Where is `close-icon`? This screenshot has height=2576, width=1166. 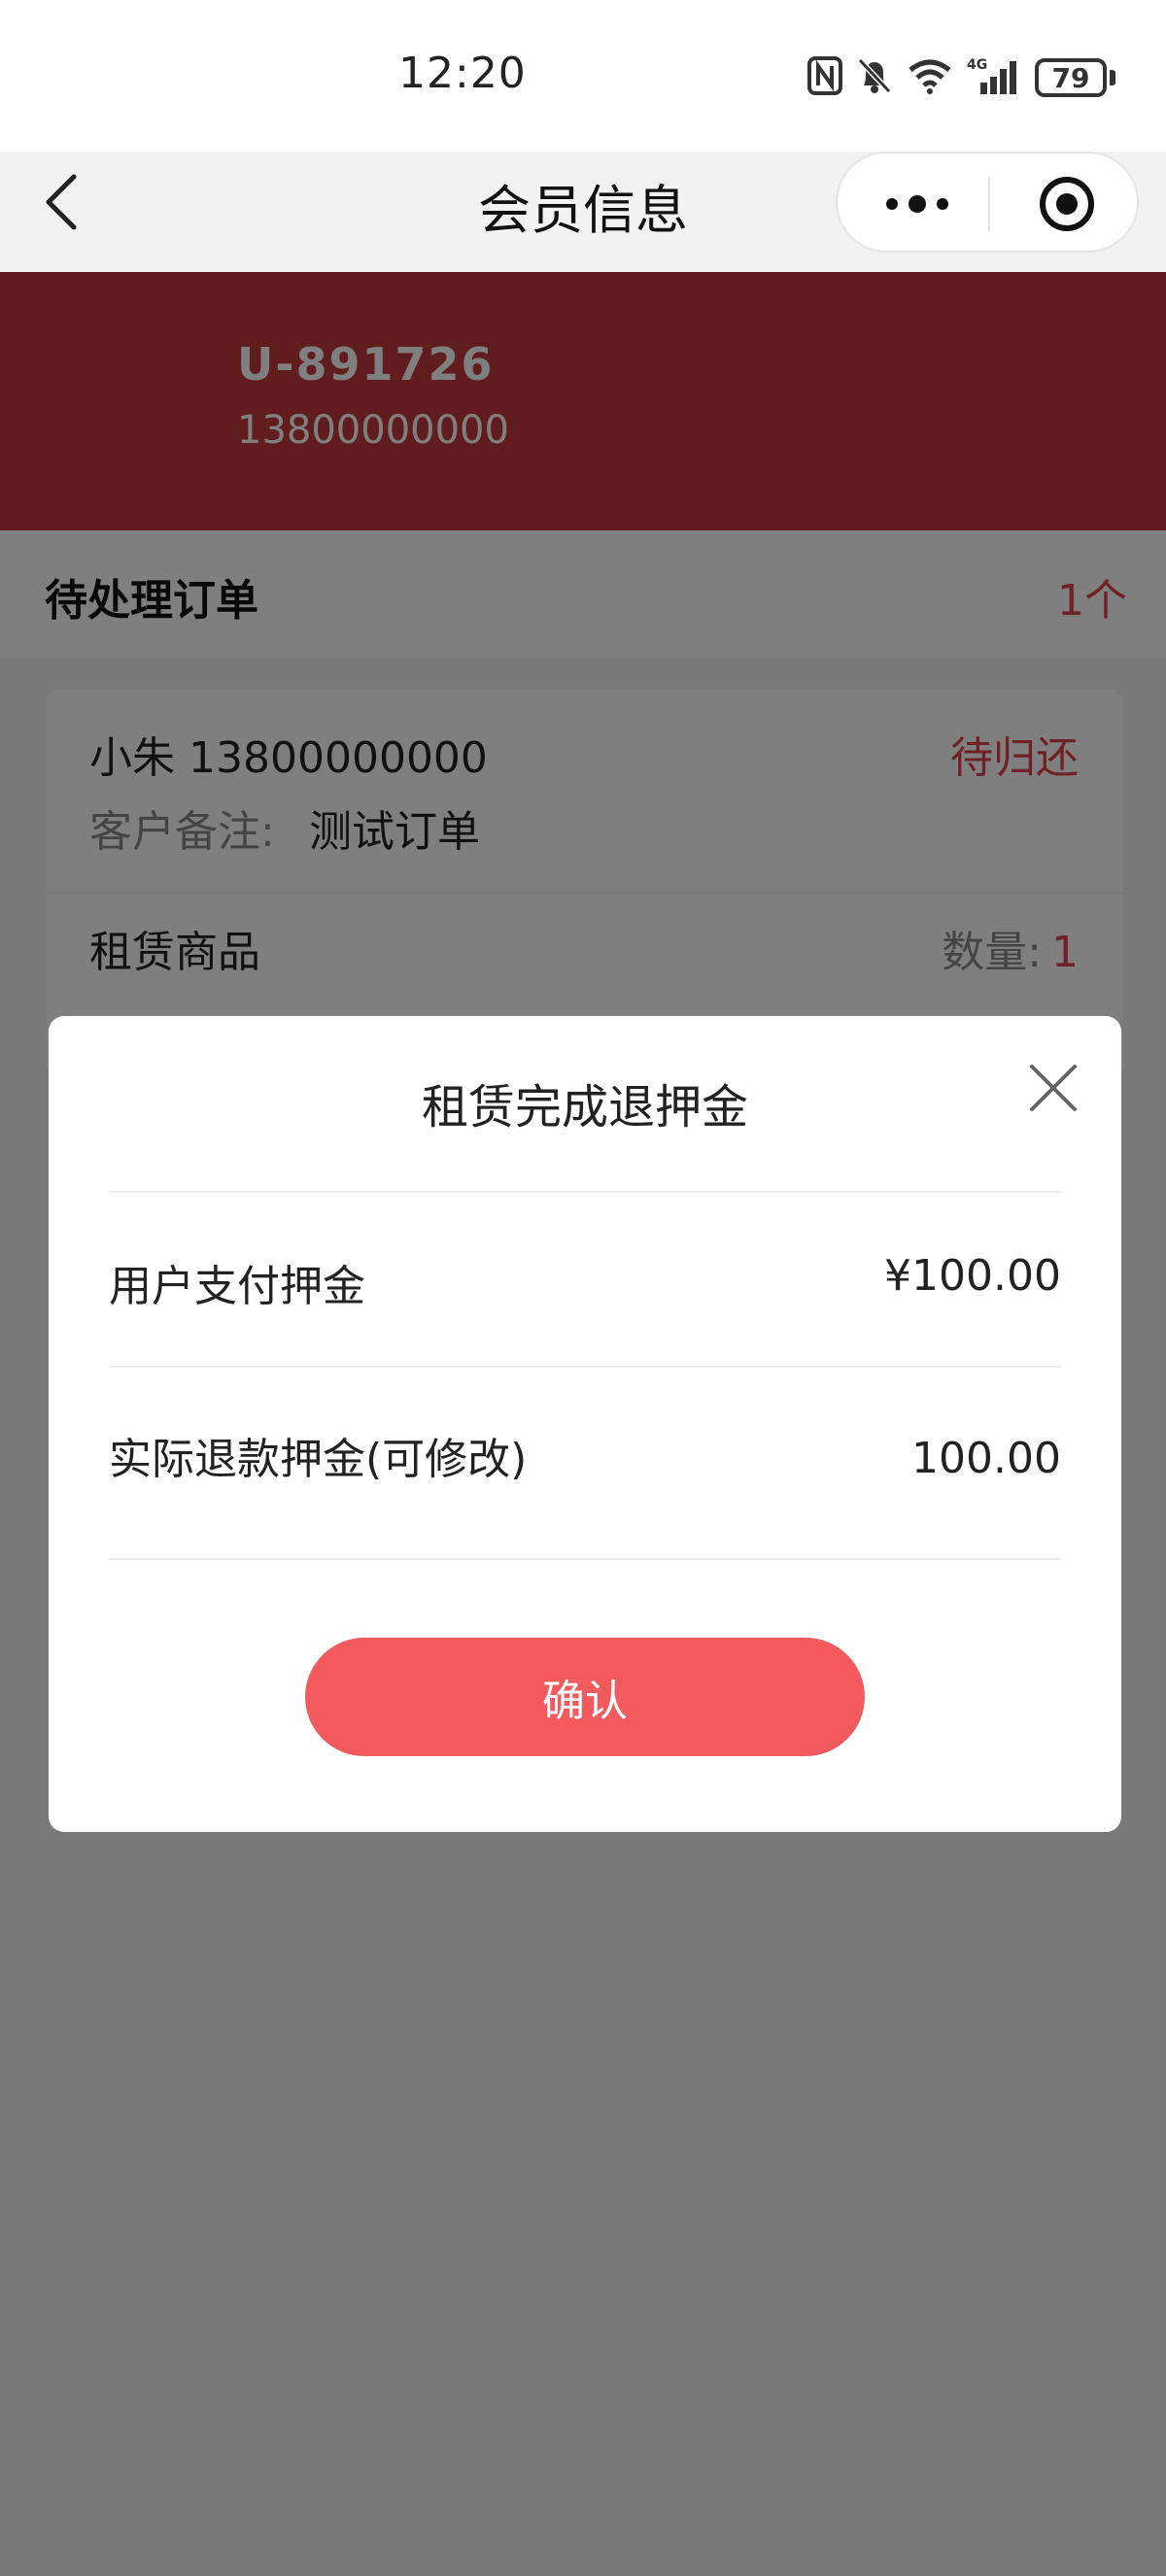
close-icon is located at coordinates (1053, 1088).